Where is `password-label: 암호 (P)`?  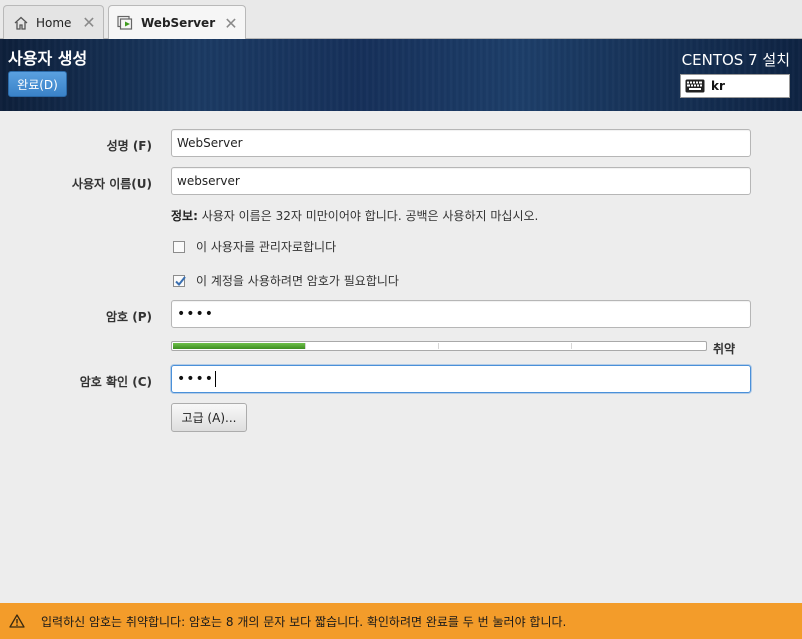 password-label: 암호 (P) is located at coordinates (128, 317).